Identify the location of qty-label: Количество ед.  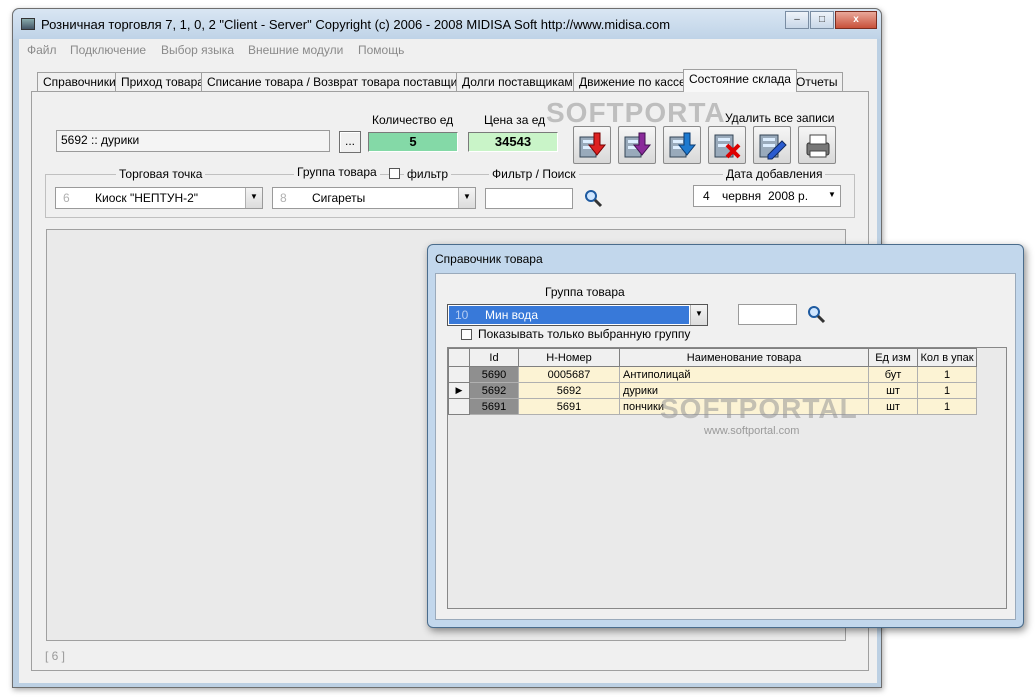
(413, 120).